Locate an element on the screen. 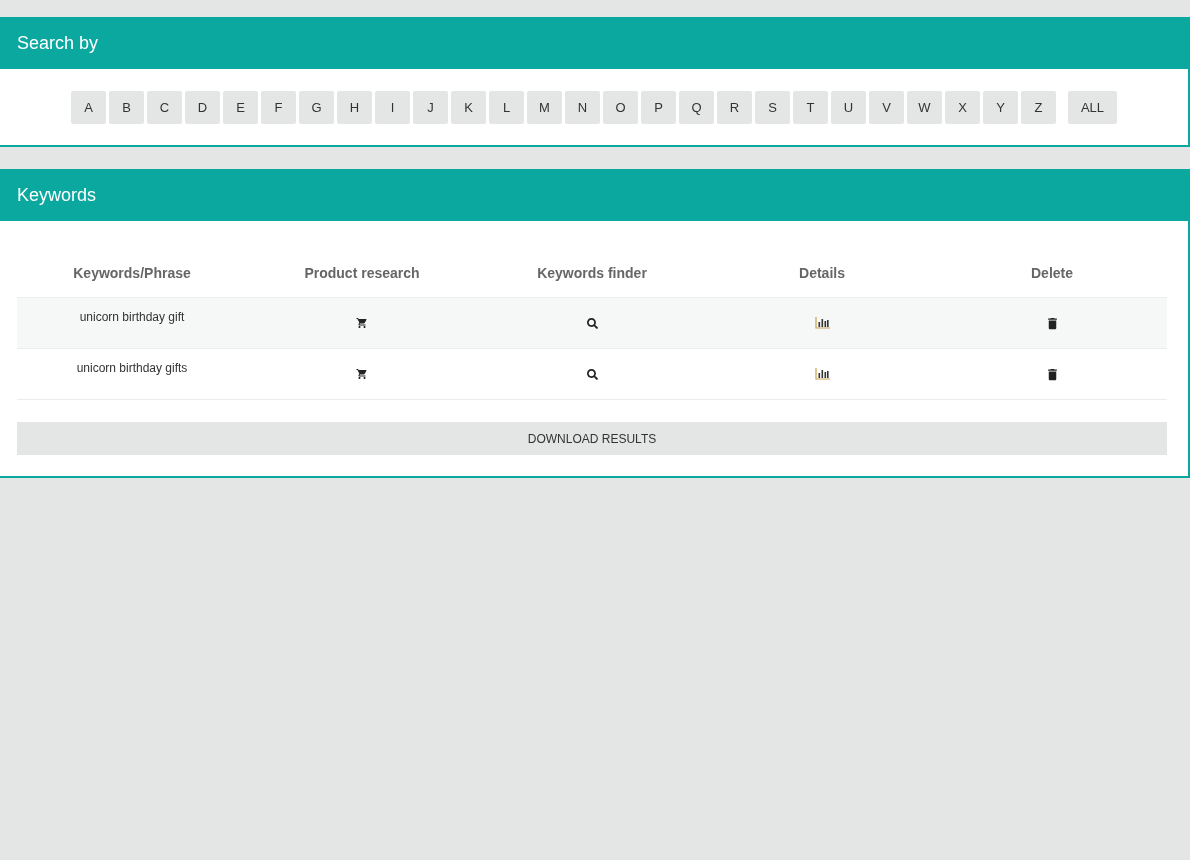 The width and height of the screenshot is (1190, 860). letter-button: S is located at coordinates (772, 107).